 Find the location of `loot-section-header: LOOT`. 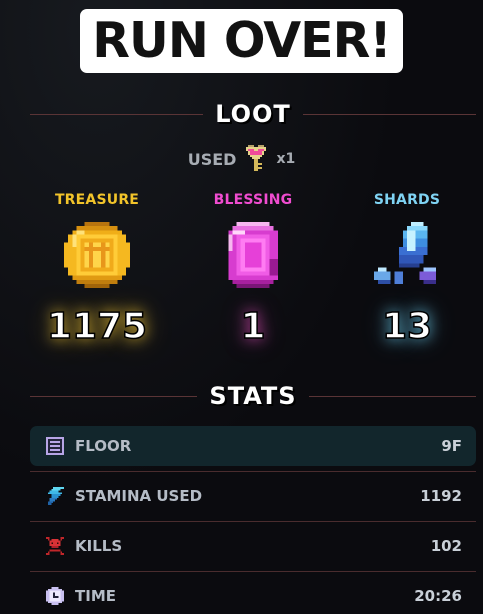

loot-section-header: LOOT is located at coordinates (253, 114).